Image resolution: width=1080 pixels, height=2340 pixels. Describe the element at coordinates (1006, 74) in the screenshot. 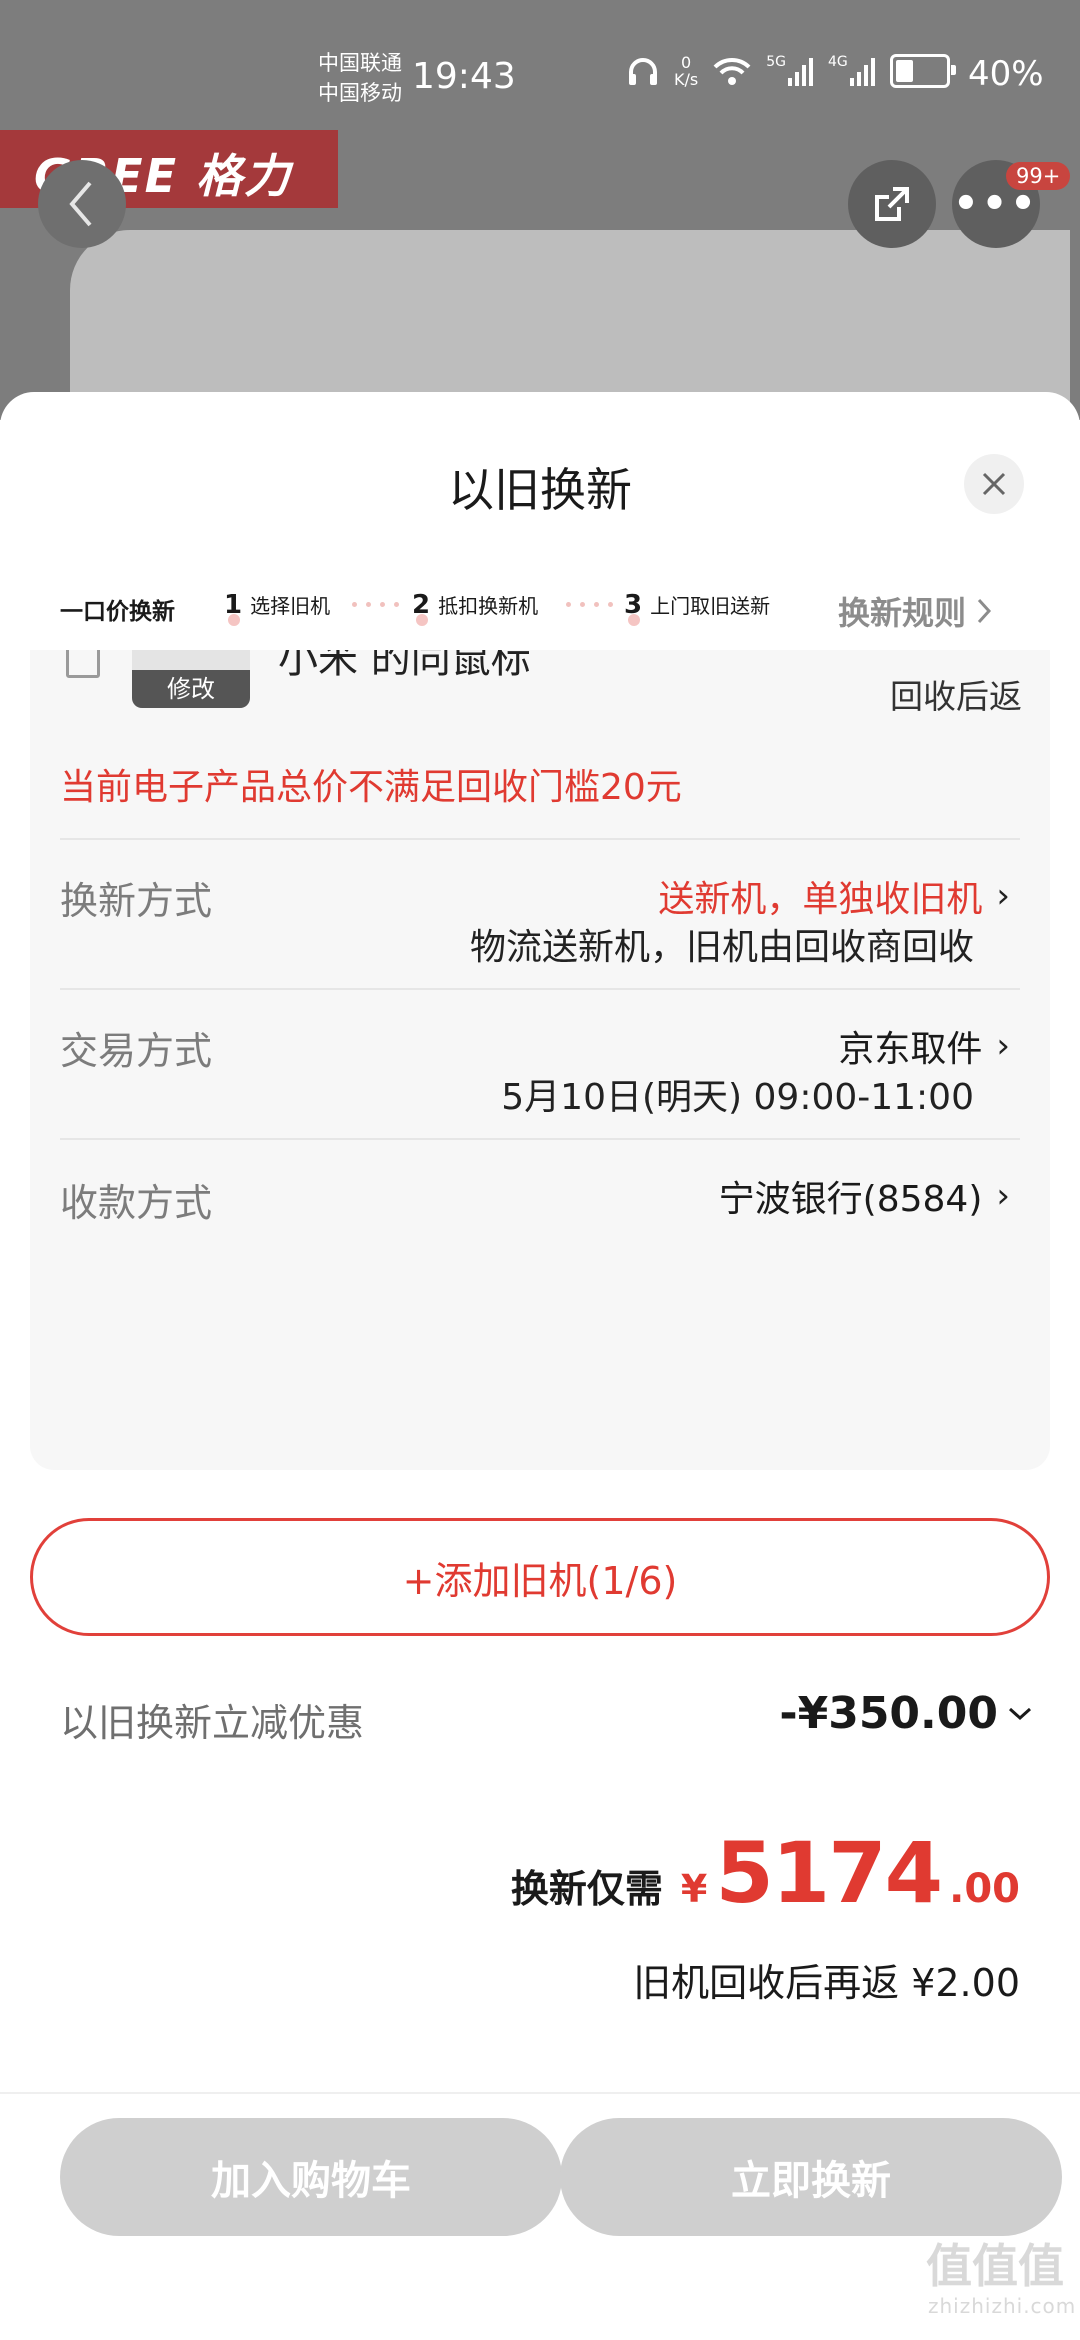

I see `battery-percent: 40%` at that location.